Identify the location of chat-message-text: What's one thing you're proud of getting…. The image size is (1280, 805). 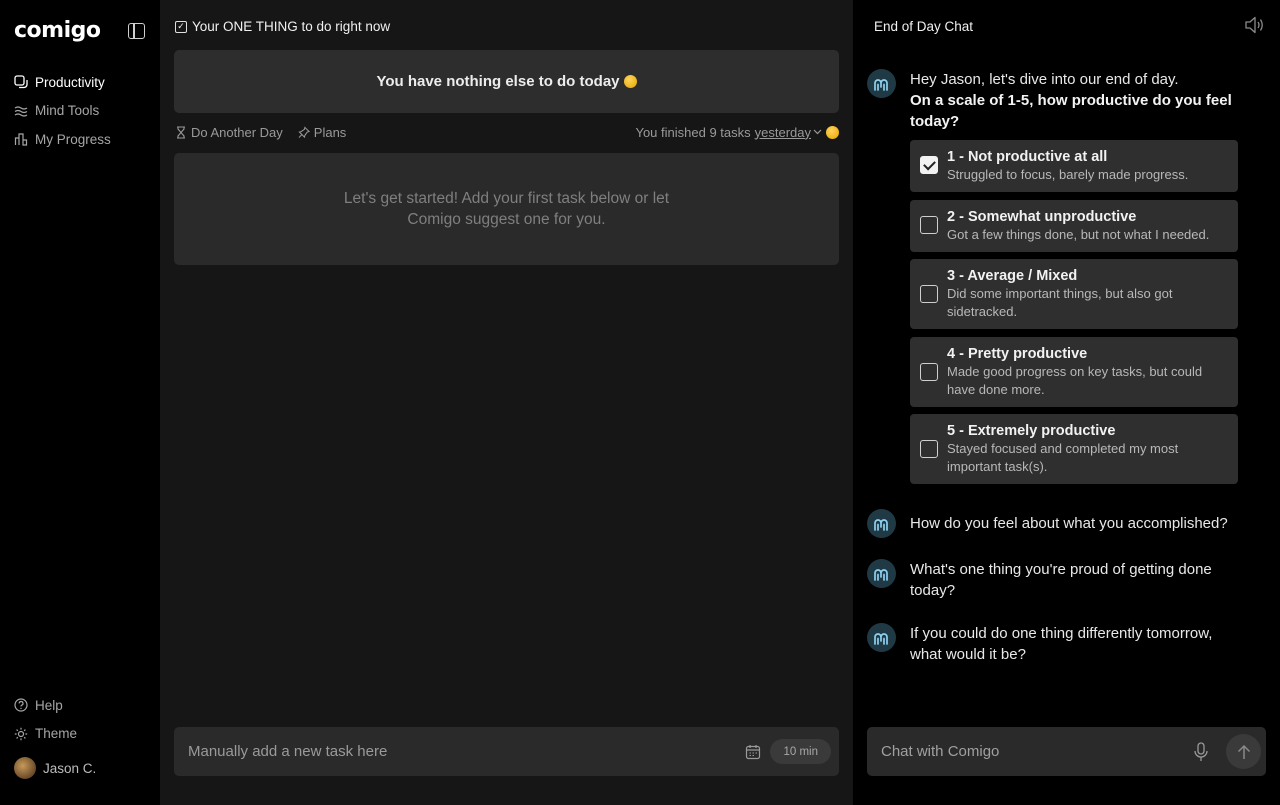
(1061, 580).